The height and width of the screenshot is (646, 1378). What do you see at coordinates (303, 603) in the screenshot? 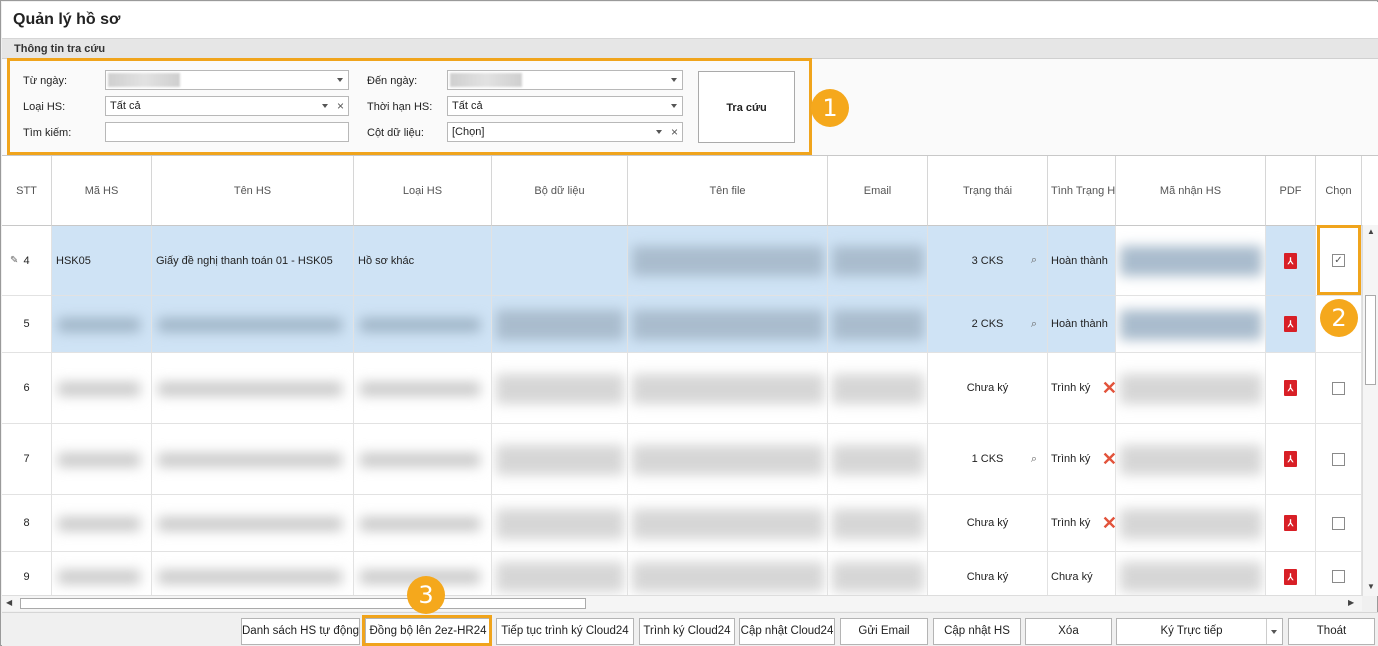
I see `horizontal-scroll-thumb` at bounding box center [303, 603].